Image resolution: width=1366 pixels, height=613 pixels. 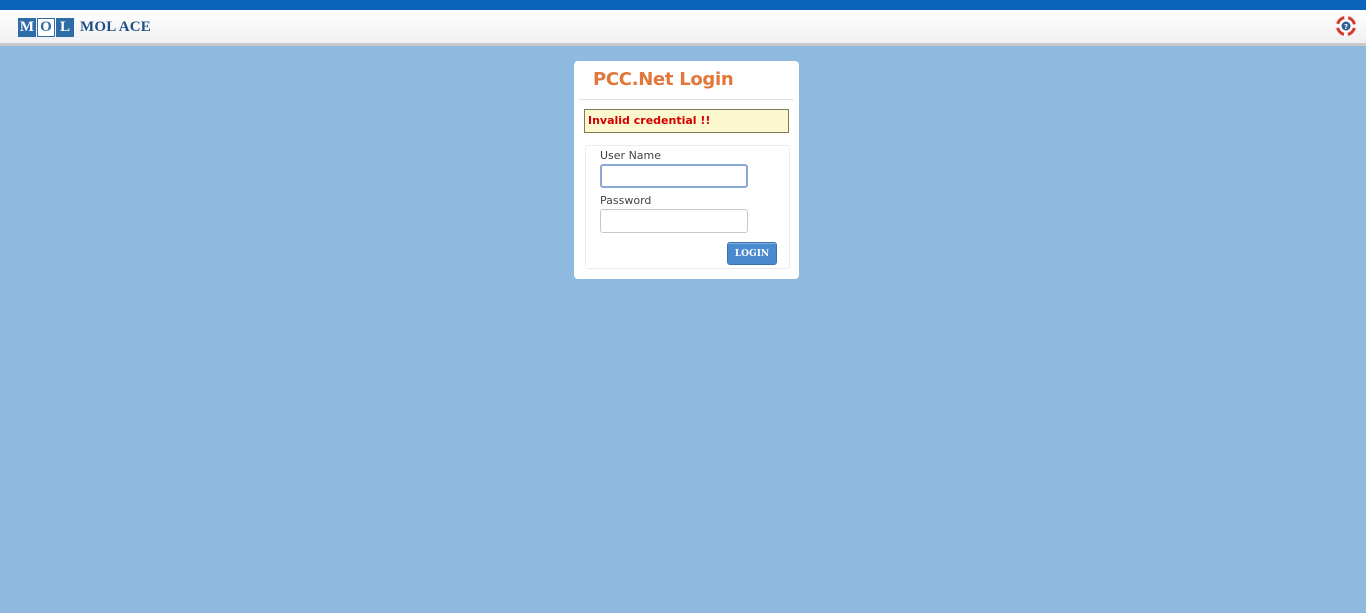 What do you see at coordinates (115, 27) in the screenshot?
I see `logo-text: MOL ACE` at bounding box center [115, 27].